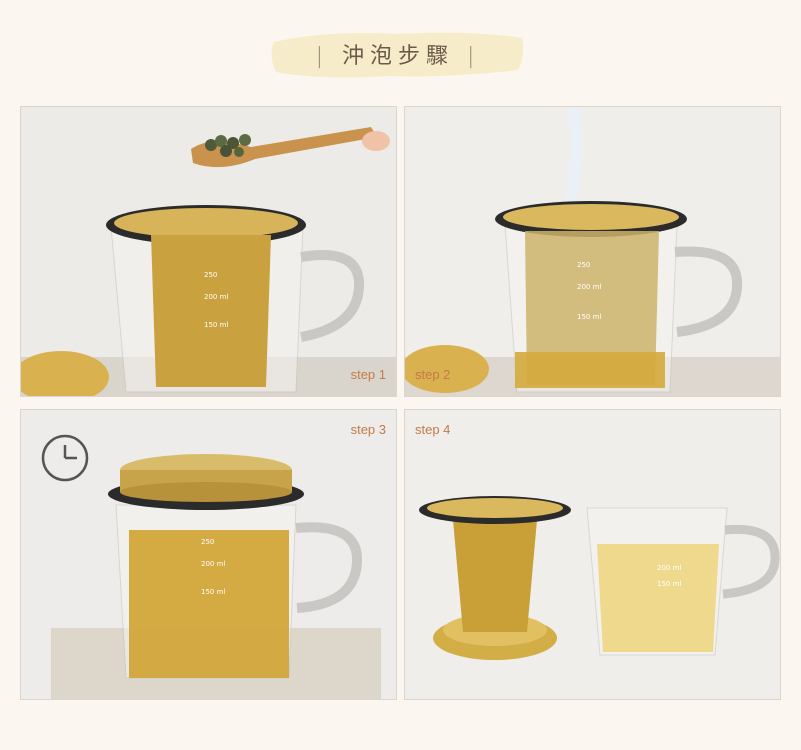  I want to click on step-3-label: step 3, so click(368, 429).